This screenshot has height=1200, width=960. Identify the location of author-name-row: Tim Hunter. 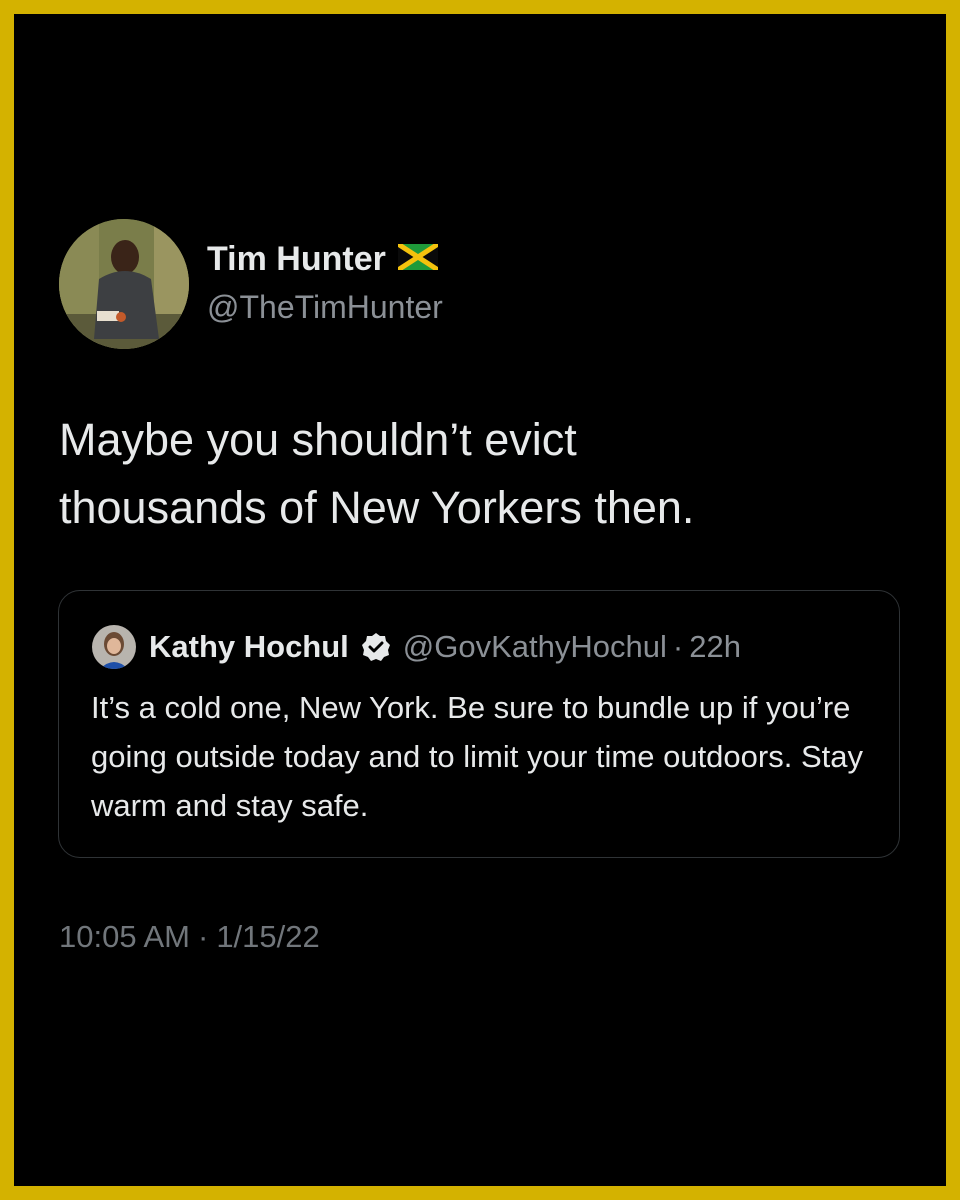
(323, 259).